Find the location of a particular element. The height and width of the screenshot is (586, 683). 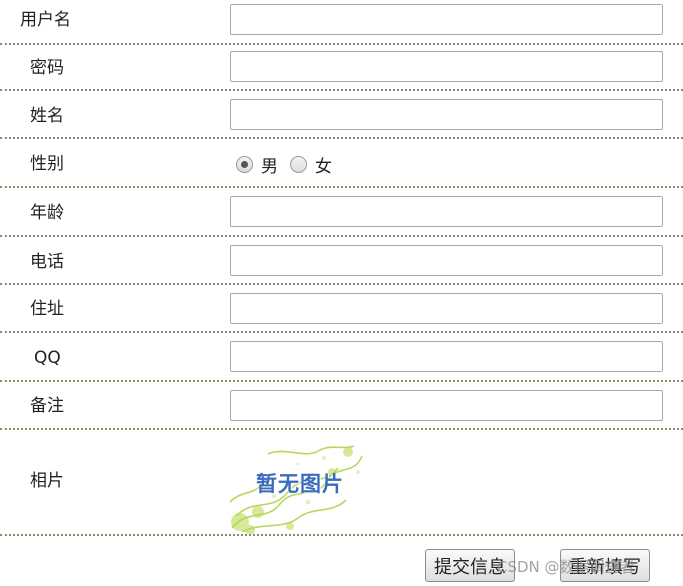

age-input is located at coordinates (446, 211).